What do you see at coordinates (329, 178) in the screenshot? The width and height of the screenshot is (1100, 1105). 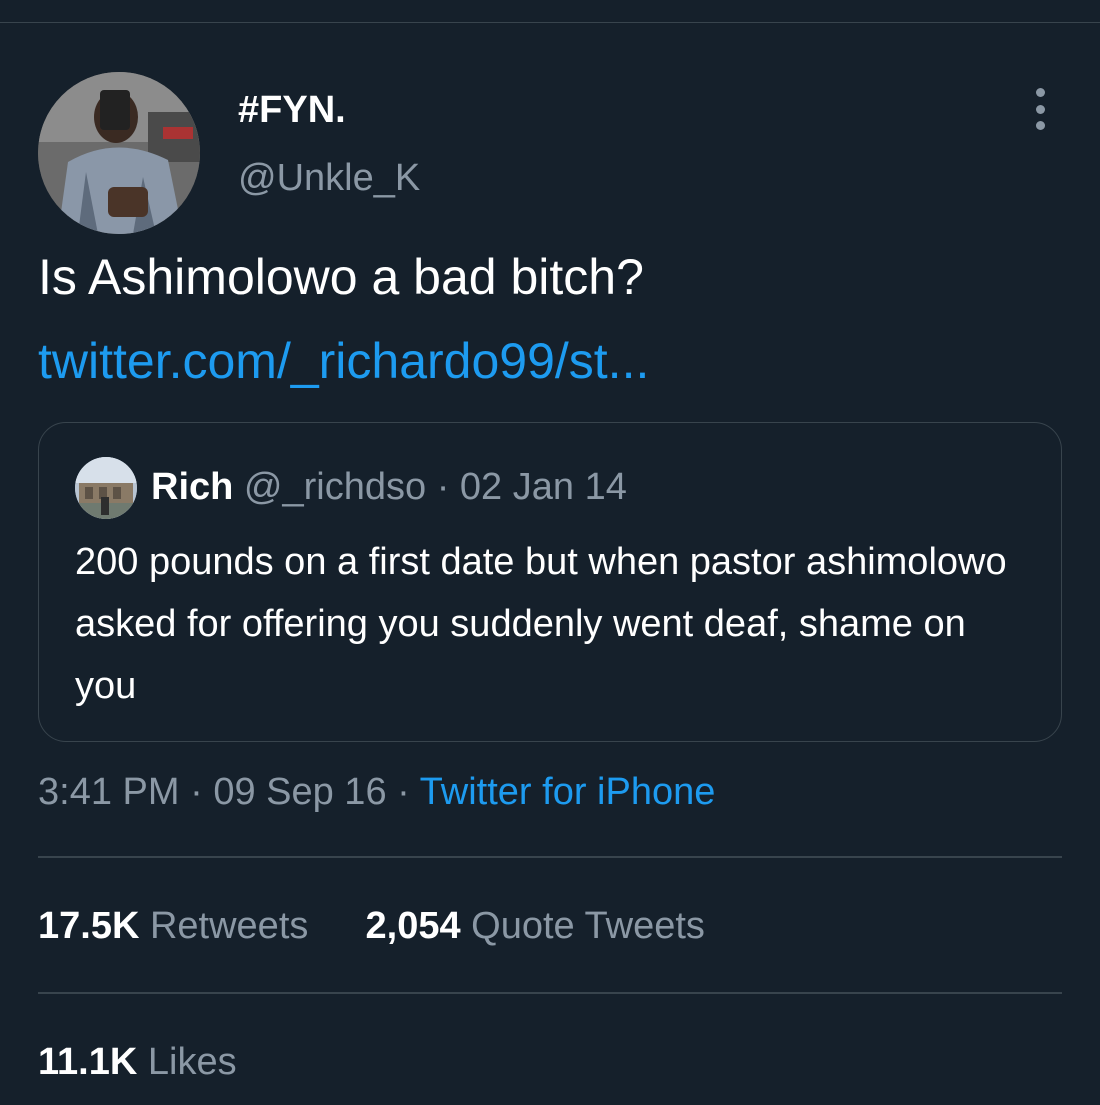 I see `author-handle: @Unkle_K` at bounding box center [329, 178].